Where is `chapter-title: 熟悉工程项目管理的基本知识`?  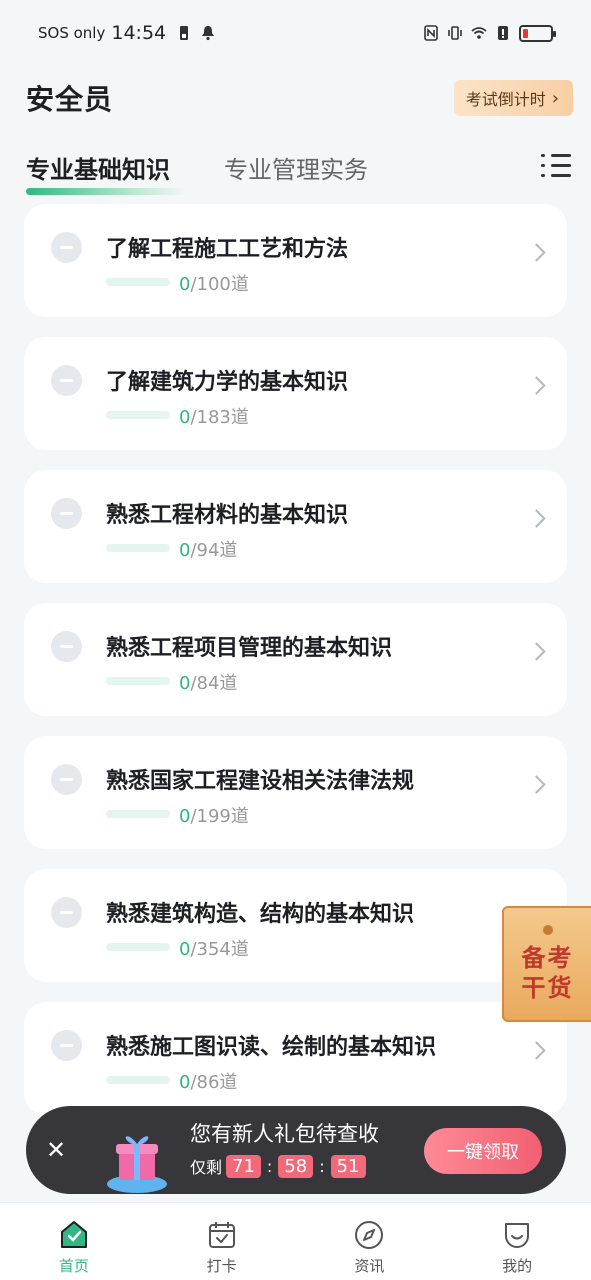
chapter-title: 熟悉工程项目管理的基本知识 is located at coordinates (249, 648).